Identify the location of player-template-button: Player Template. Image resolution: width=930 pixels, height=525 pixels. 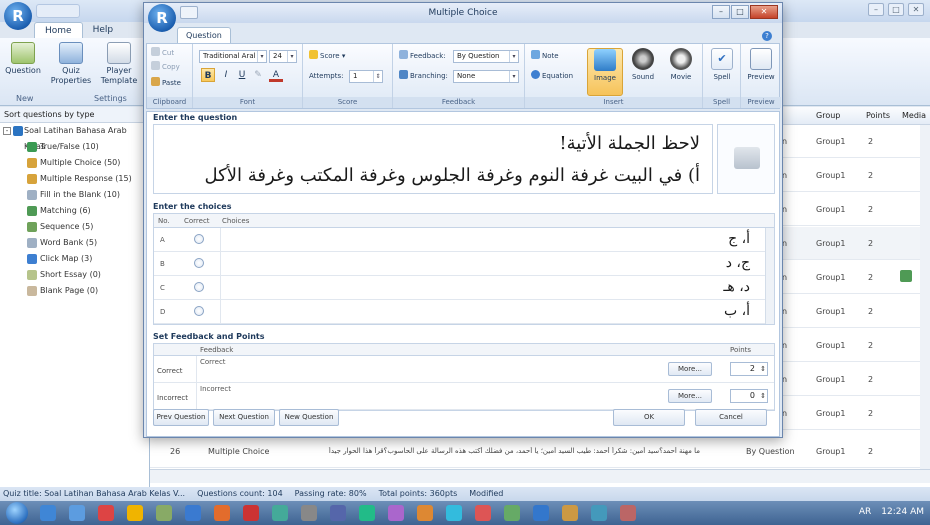
(119, 64).